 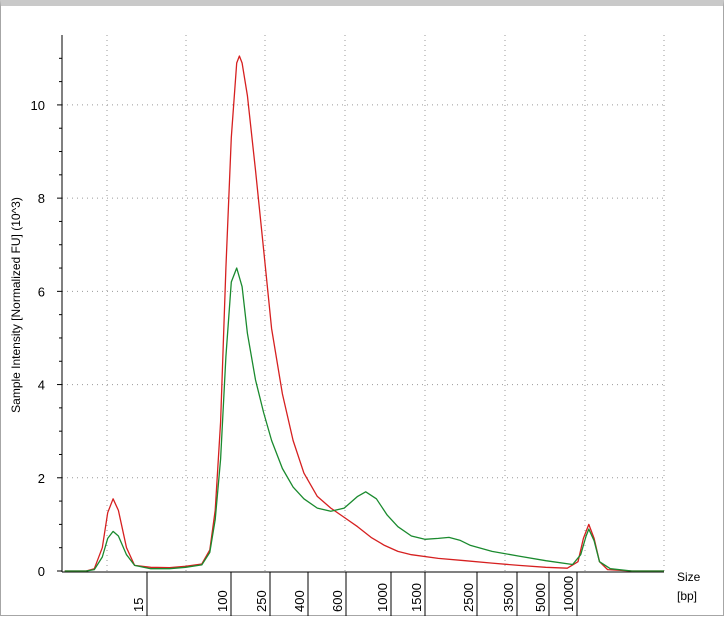 What do you see at coordinates (261, 601) in the screenshot?
I see `x-tick-label: 250` at bounding box center [261, 601].